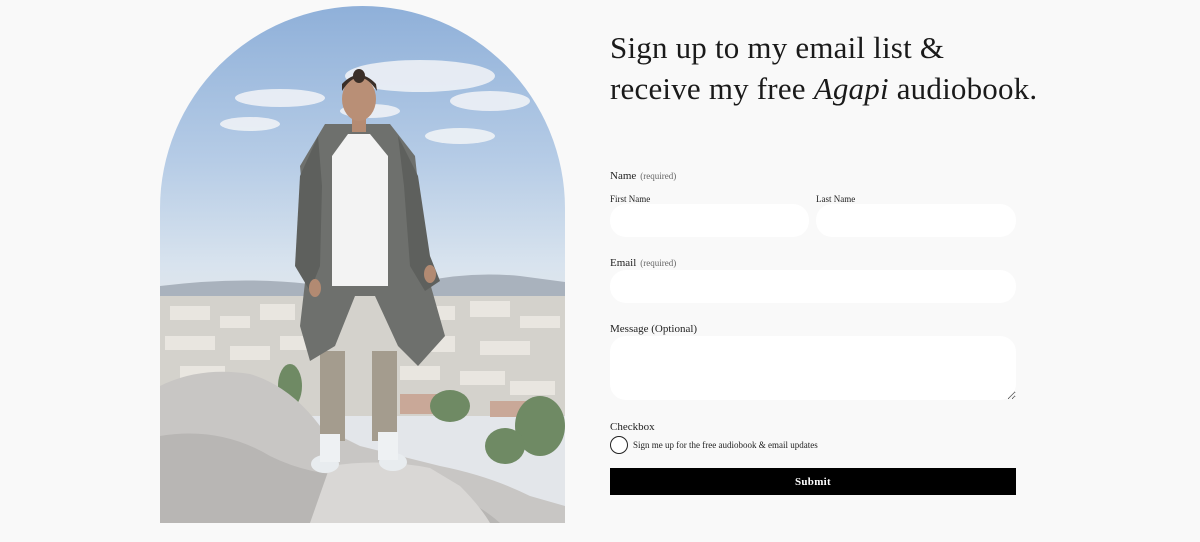 This screenshot has width=1200, height=542. I want to click on message-textarea, so click(813, 368).